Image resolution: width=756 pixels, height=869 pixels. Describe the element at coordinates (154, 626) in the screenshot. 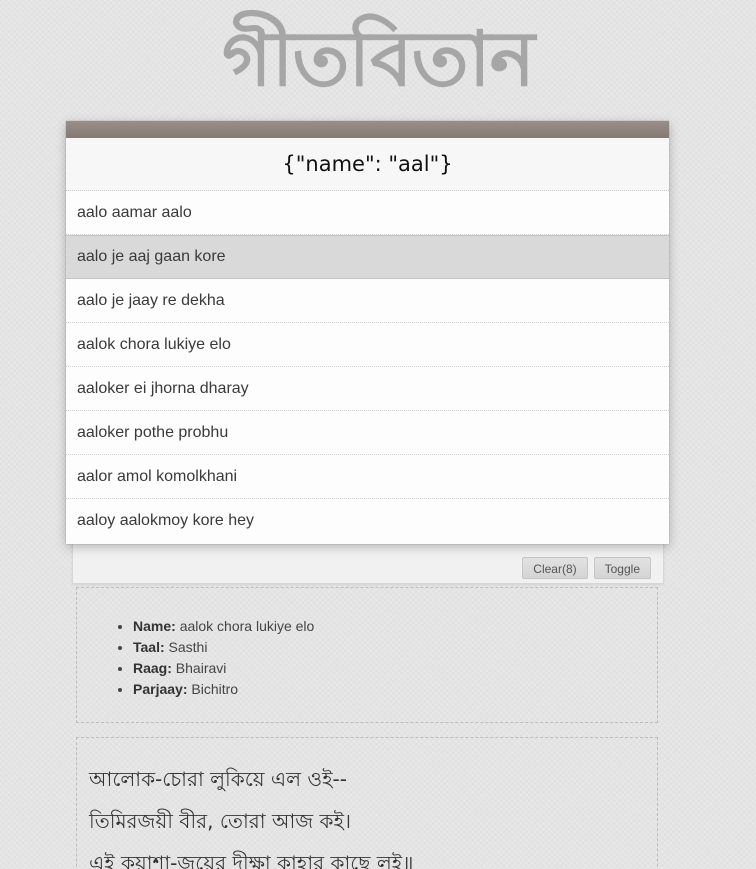

I see `details-name-label: Name:` at that location.